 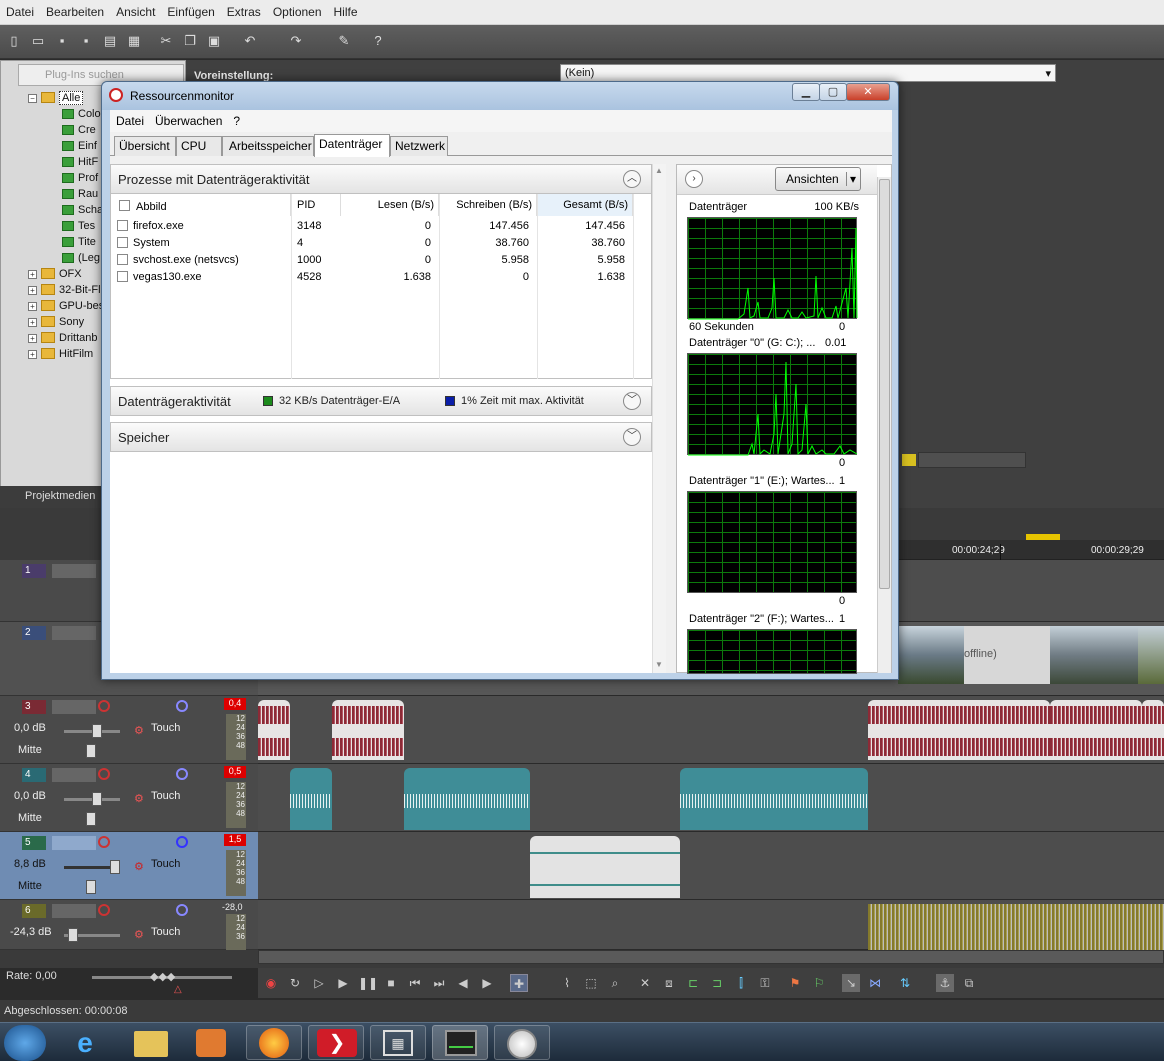 I want to click on open-folder-icon: ▭, so click(x=38, y=41).